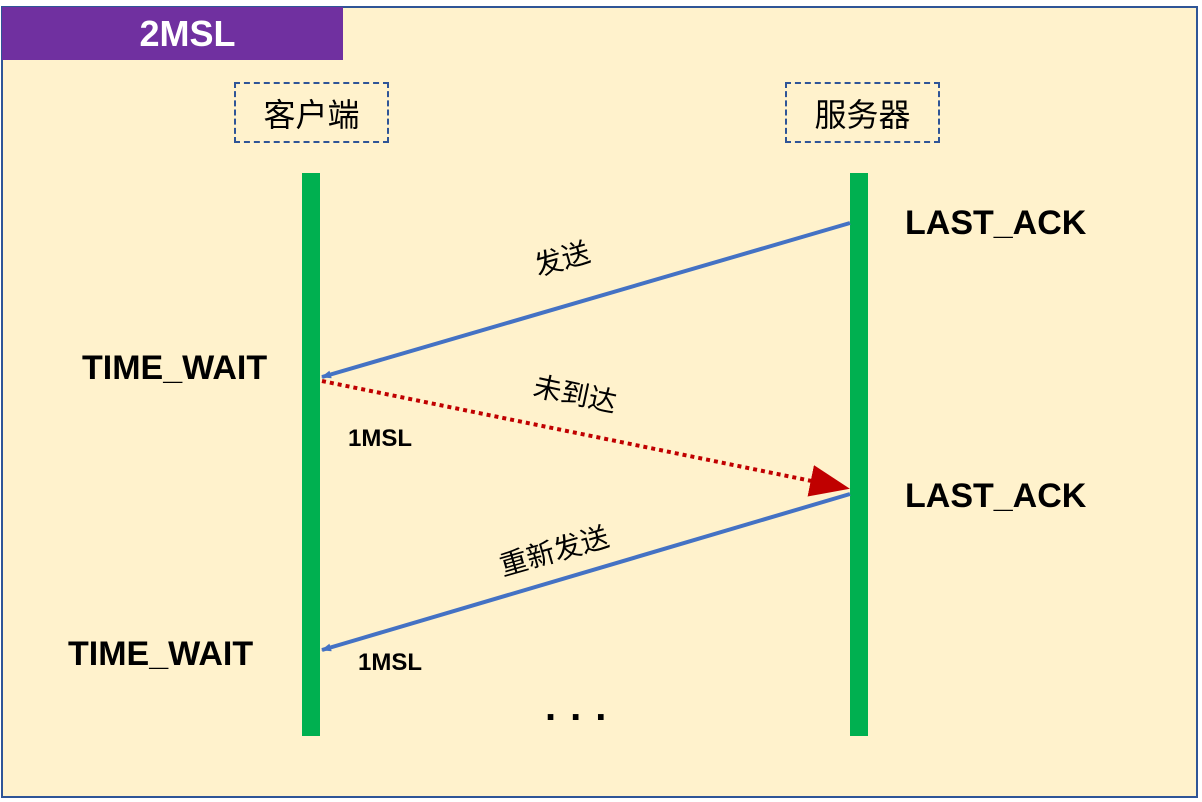 The height and width of the screenshot is (802, 1202). I want to click on duration-label-2: 1MSL, so click(390, 662).